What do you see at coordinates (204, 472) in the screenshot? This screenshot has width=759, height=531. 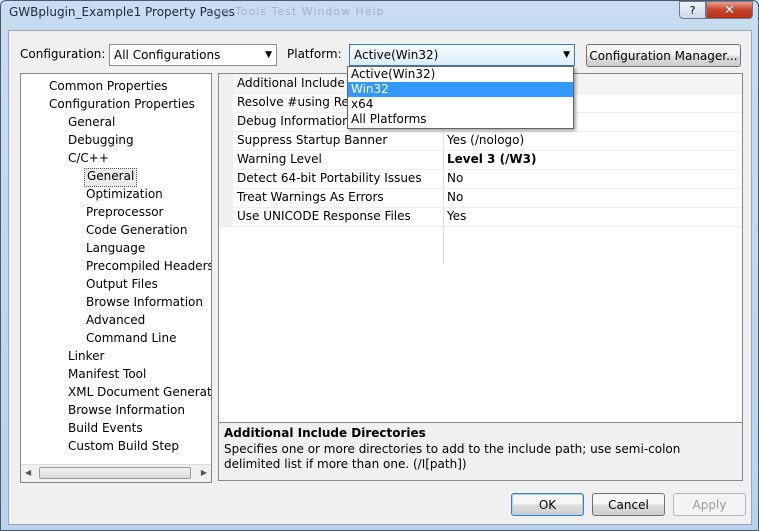 I see `scroll-right-icon: ▶` at bounding box center [204, 472].